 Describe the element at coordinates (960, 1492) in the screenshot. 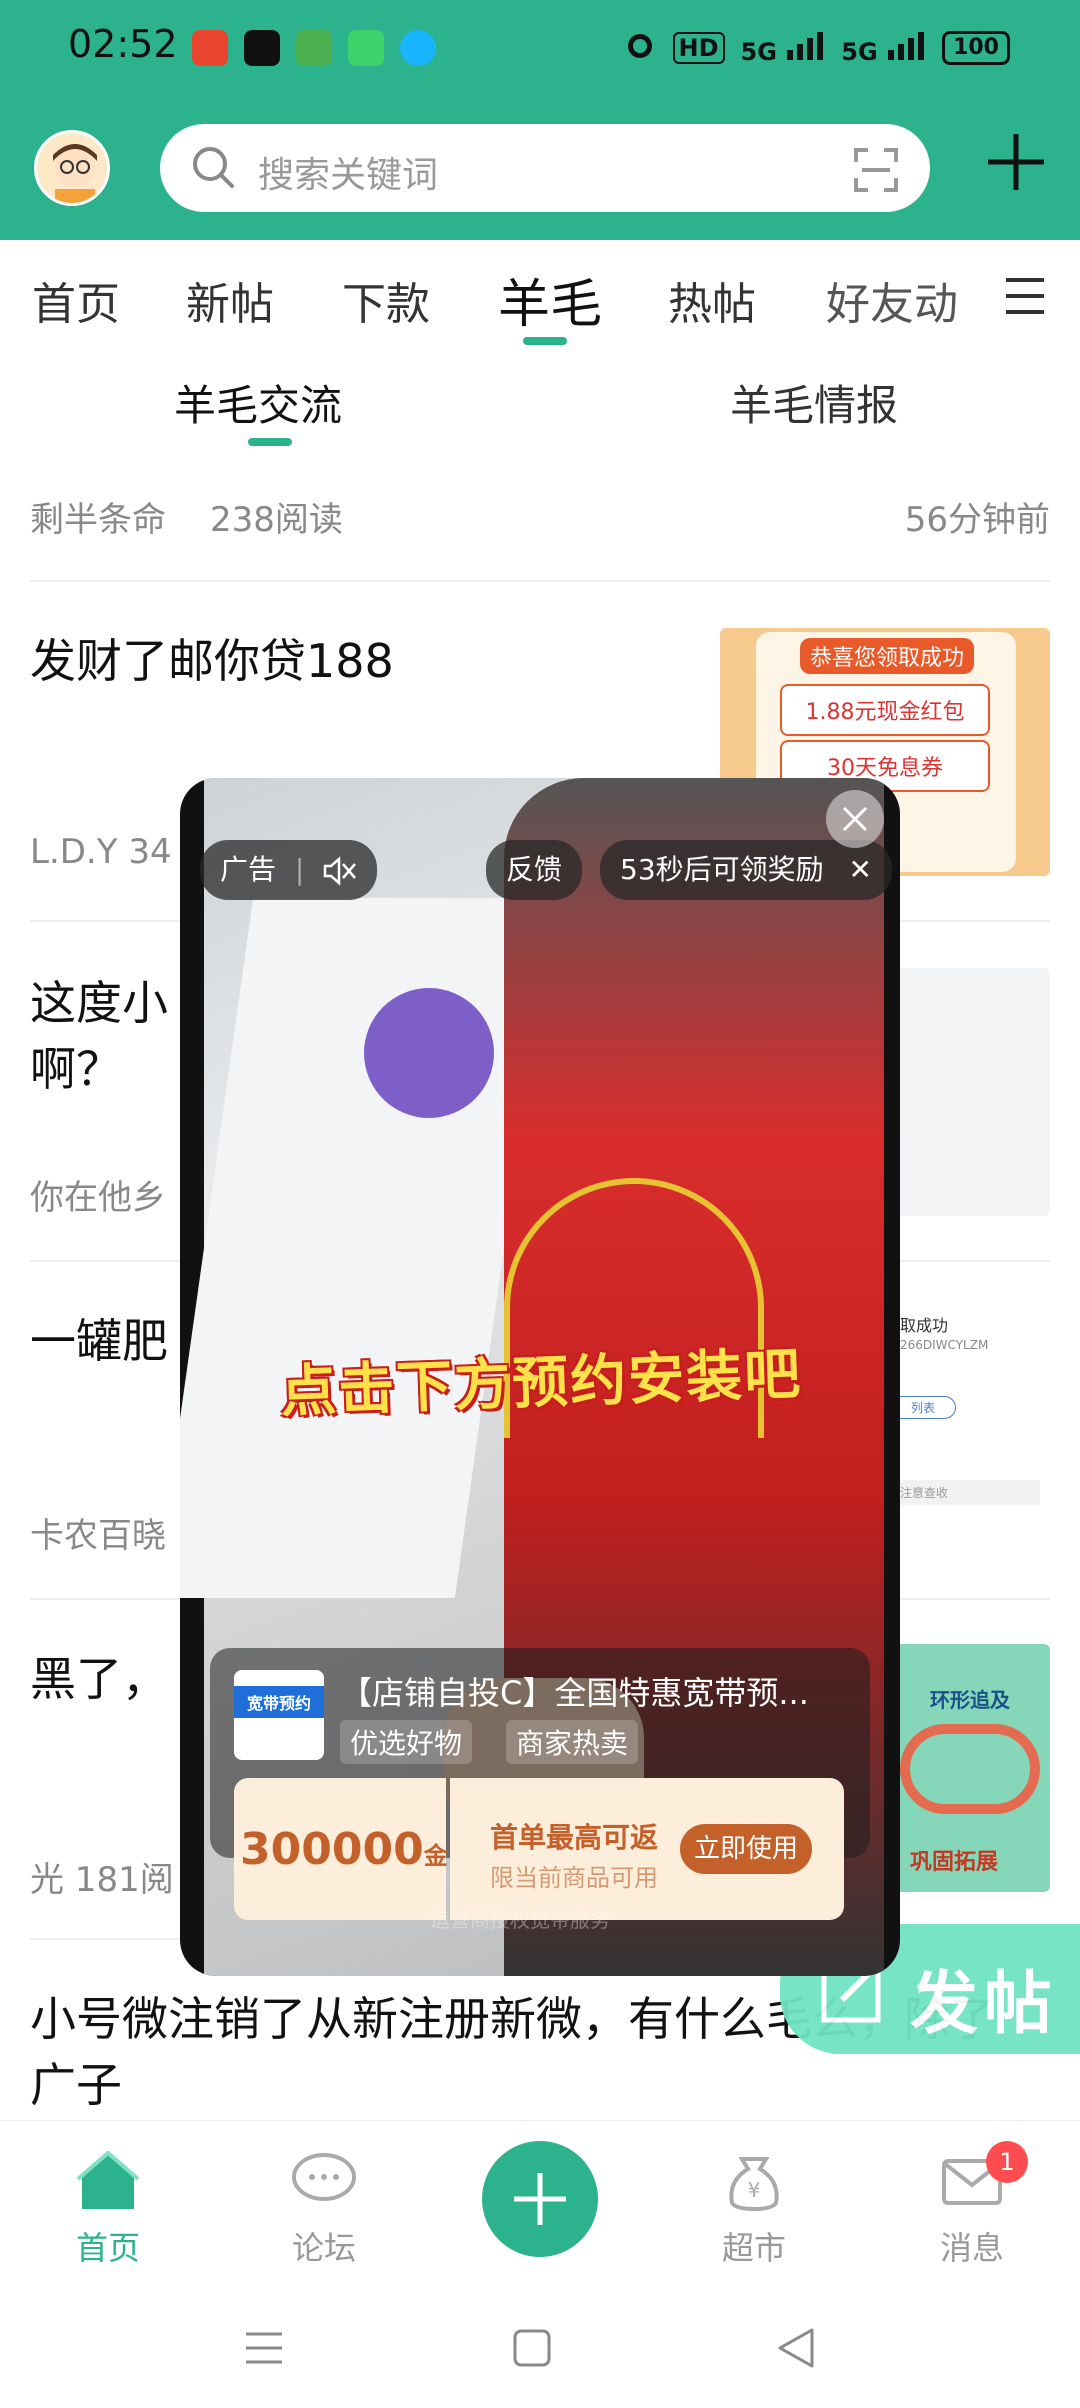

I see `thumb-text: 请注意查收` at that location.